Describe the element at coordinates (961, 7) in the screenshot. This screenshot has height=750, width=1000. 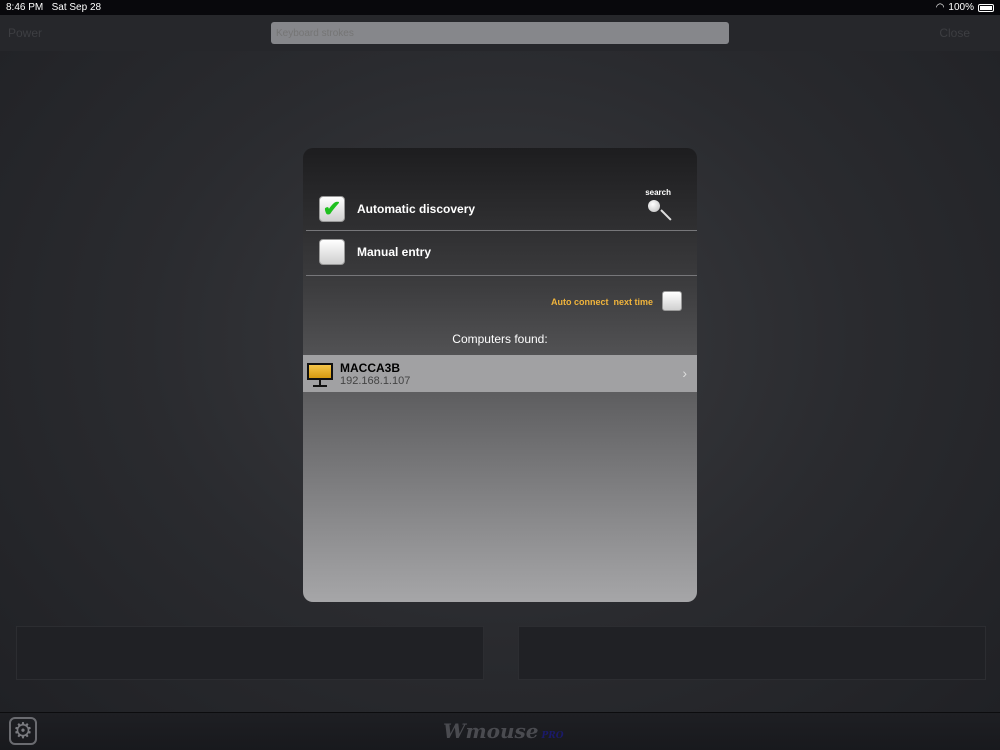
I see `battery-percent: 100%` at that location.